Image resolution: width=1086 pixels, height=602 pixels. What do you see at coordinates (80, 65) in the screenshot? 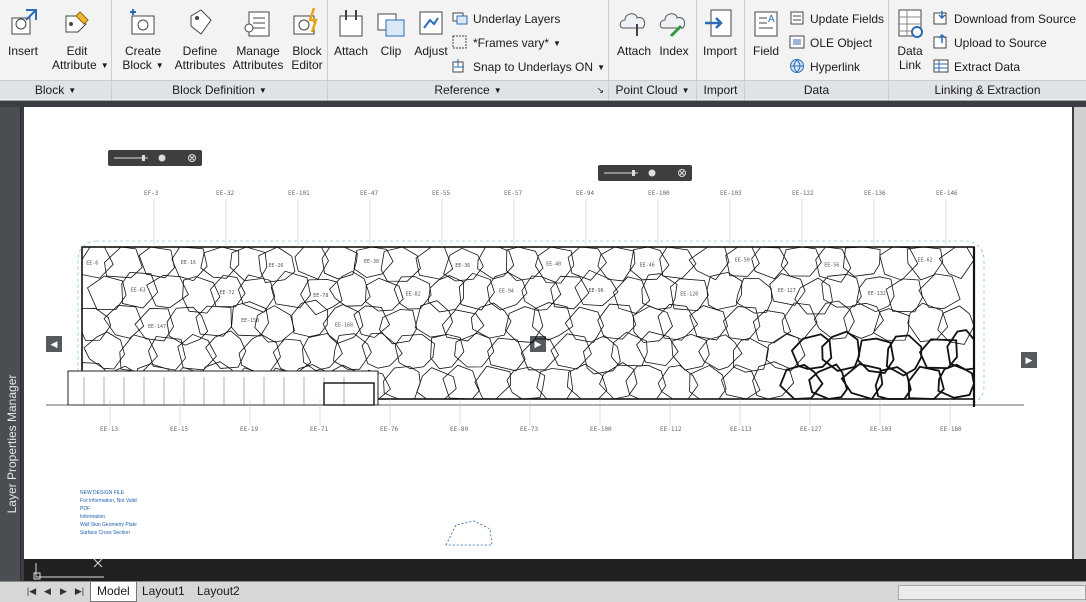
I see `edit-attribute-label-2: Attribute ▼` at bounding box center [80, 65].